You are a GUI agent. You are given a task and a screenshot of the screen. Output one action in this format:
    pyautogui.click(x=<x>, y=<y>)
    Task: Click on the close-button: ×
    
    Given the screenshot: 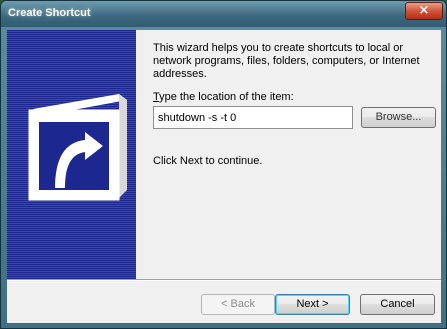 What is the action you would take?
    pyautogui.click(x=424, y=11)
    